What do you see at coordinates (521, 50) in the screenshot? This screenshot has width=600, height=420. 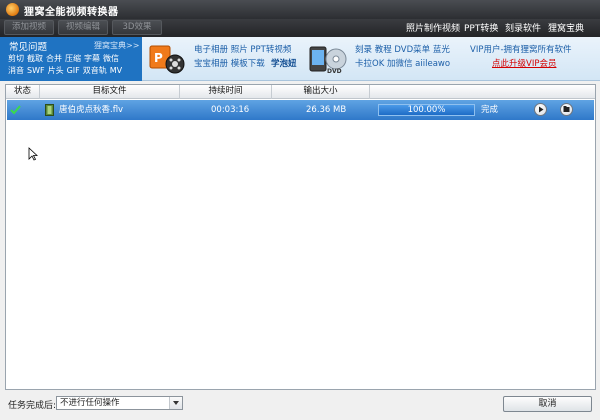 I see `vip-info-text: VIP用户-拥有狸窝所有软件` at bounding box center [521, 50].